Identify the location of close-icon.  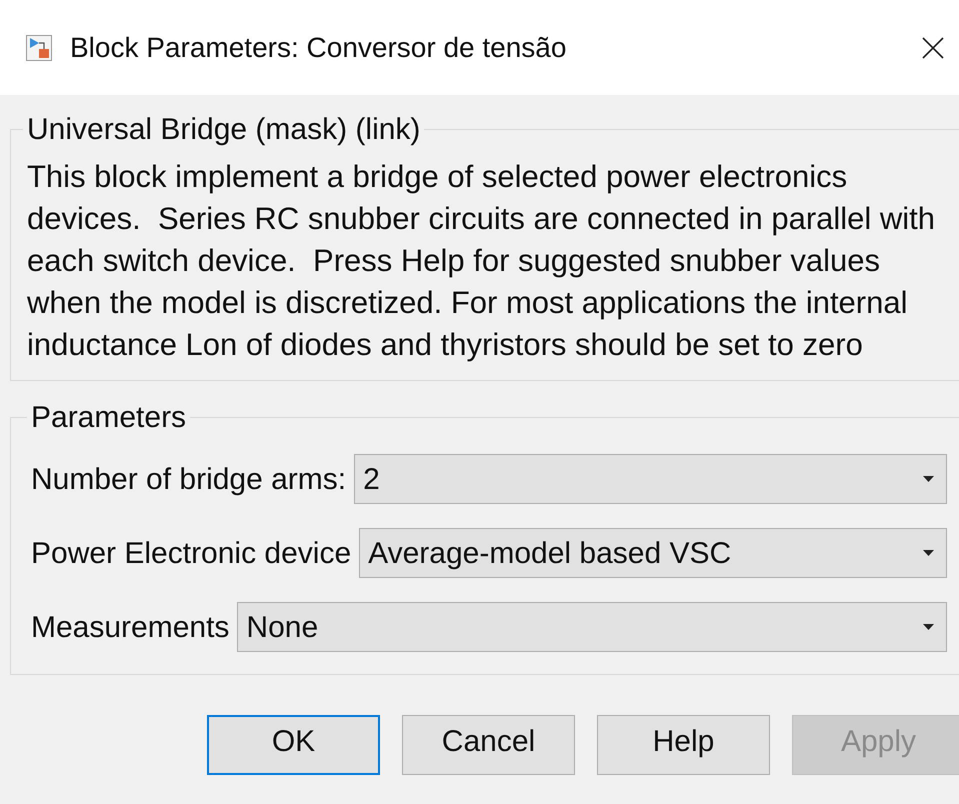
(933, 48).